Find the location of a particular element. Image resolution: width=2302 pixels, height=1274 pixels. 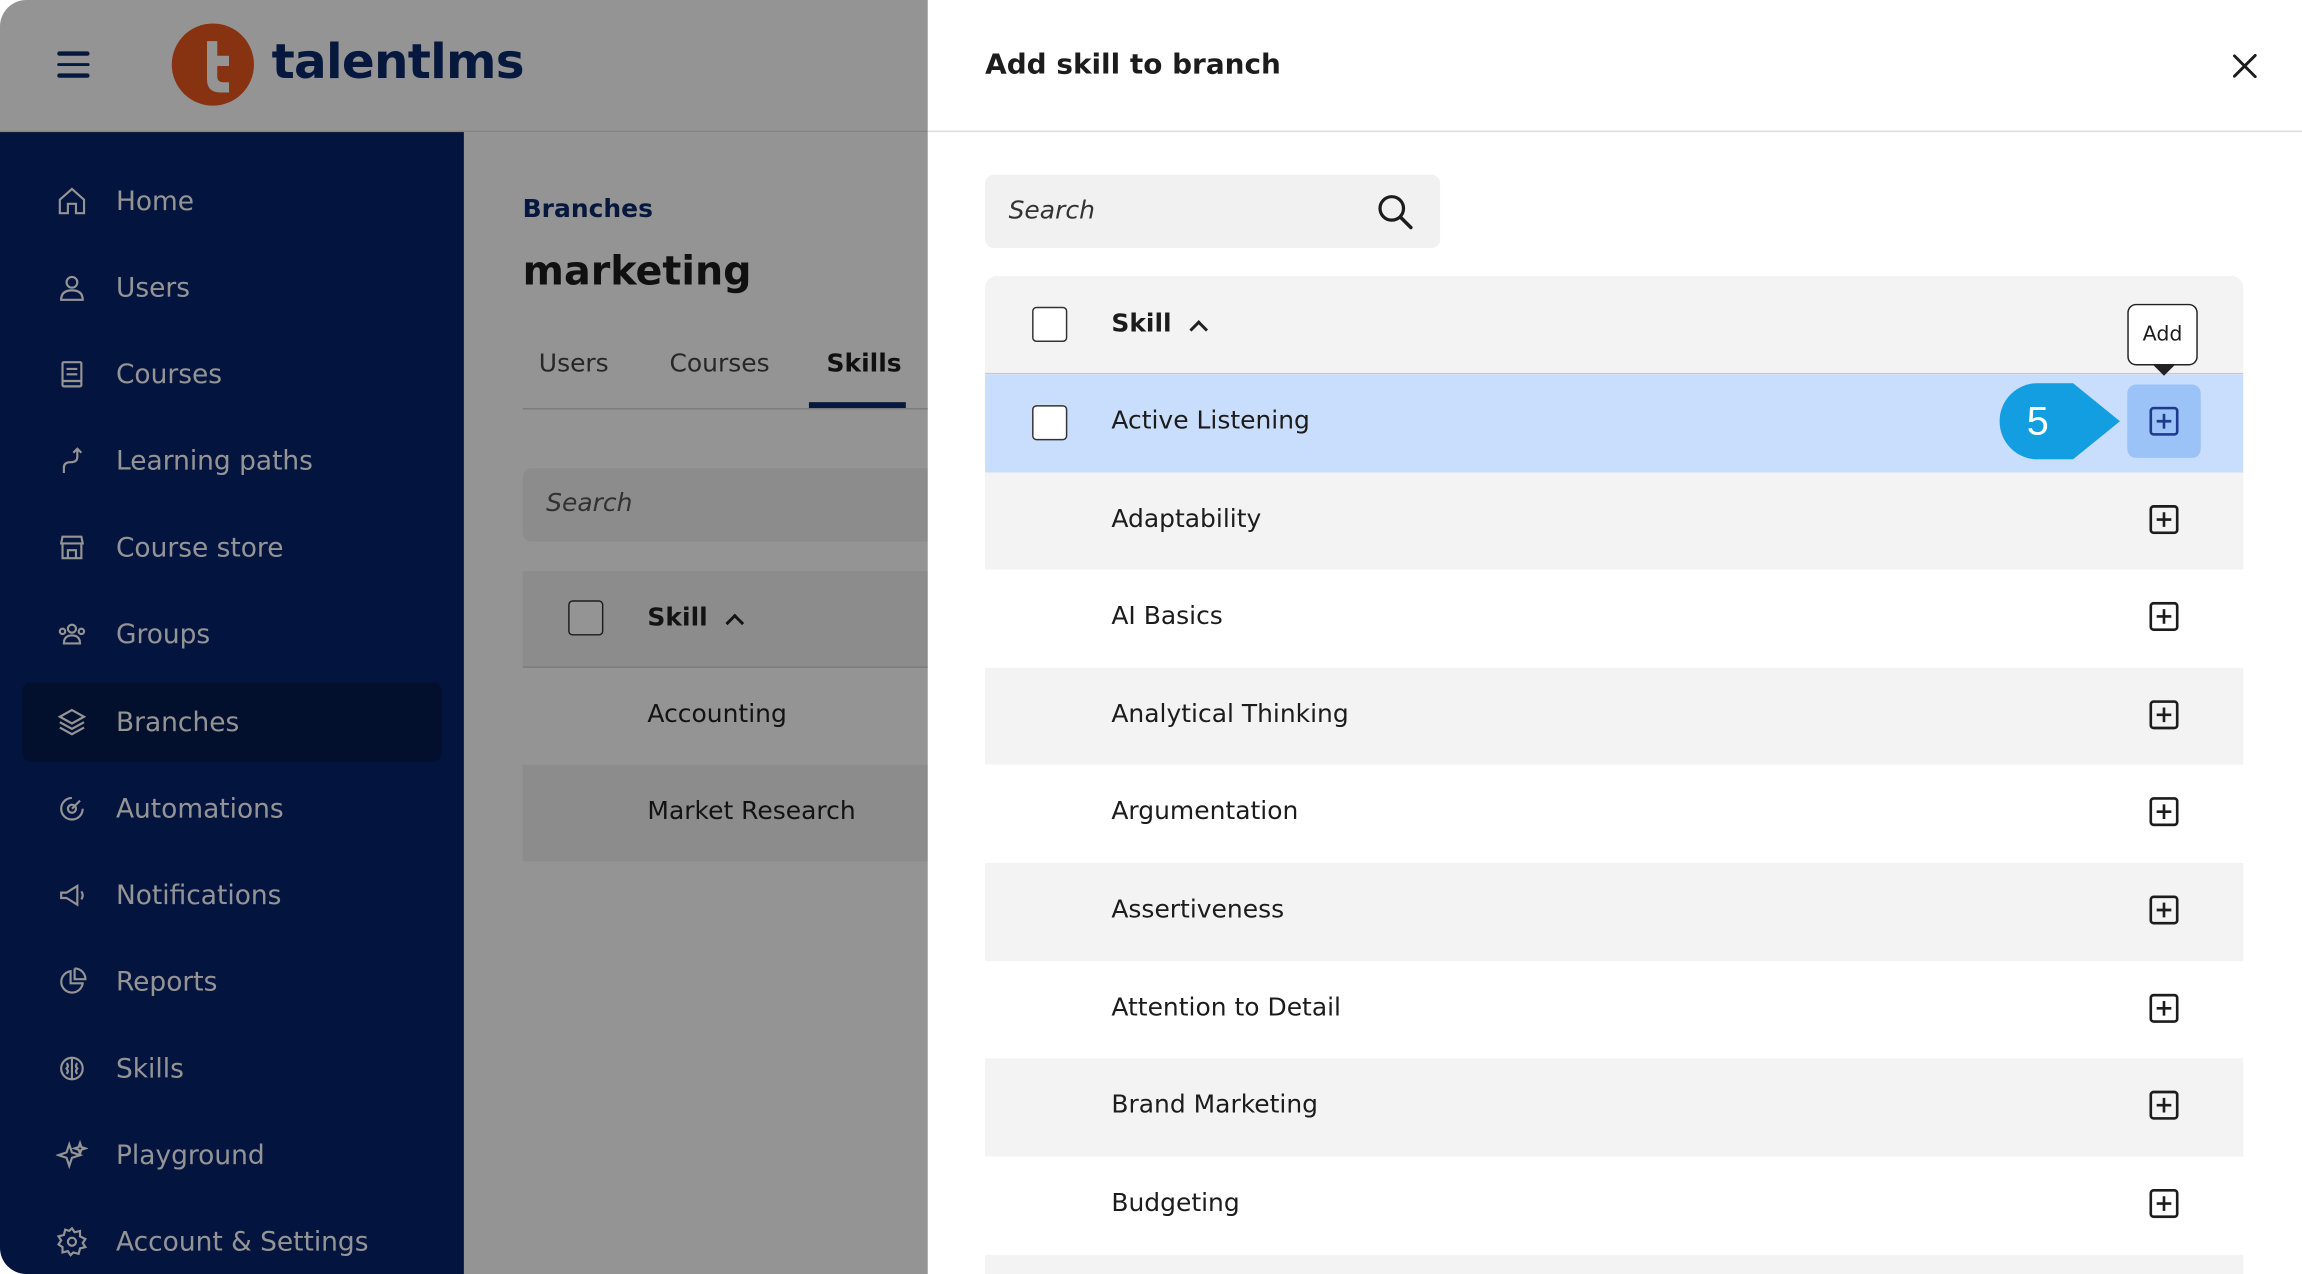

skill-name: AI Basics is located at coordinates (1167, 617).